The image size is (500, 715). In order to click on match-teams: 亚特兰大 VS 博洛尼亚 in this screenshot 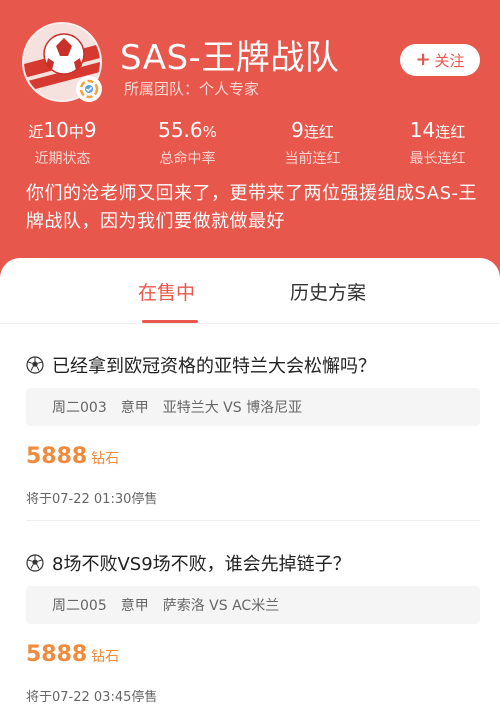, I will do `click(232, 408)`.